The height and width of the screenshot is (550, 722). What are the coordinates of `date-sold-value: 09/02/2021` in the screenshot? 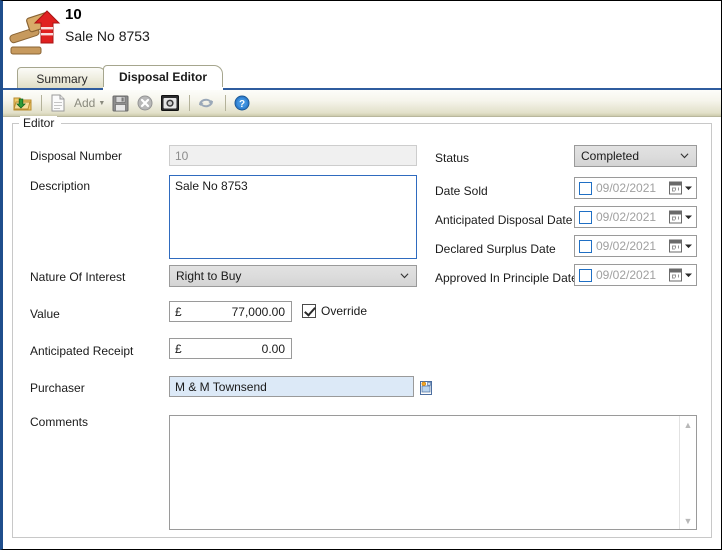 It's located at (626, 188).